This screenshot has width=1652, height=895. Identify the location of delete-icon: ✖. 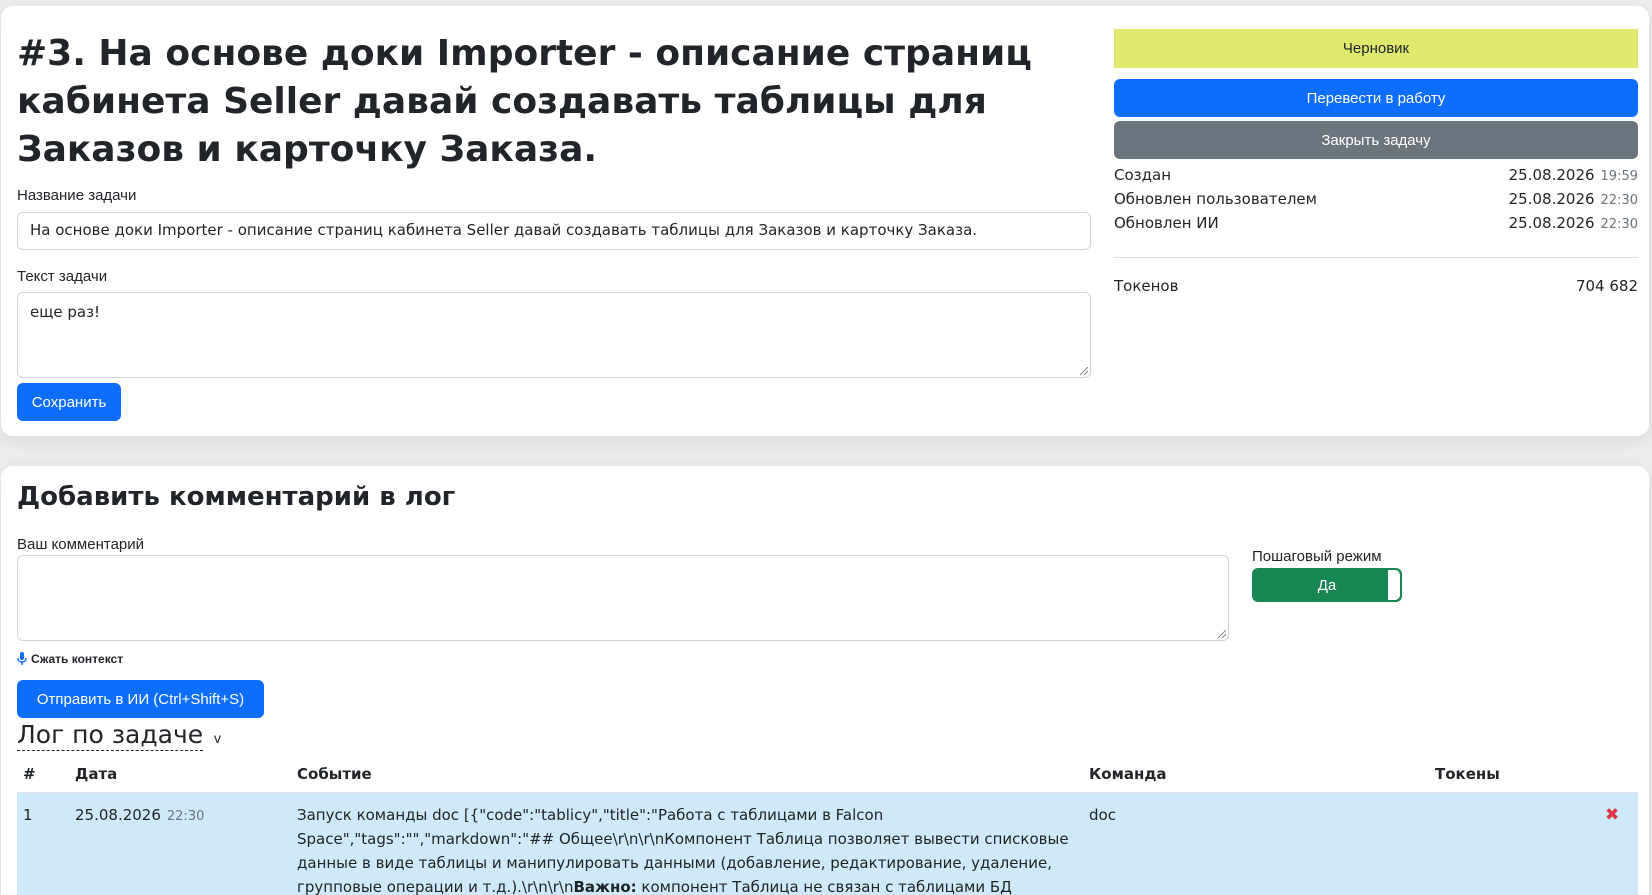
(1612, 815).